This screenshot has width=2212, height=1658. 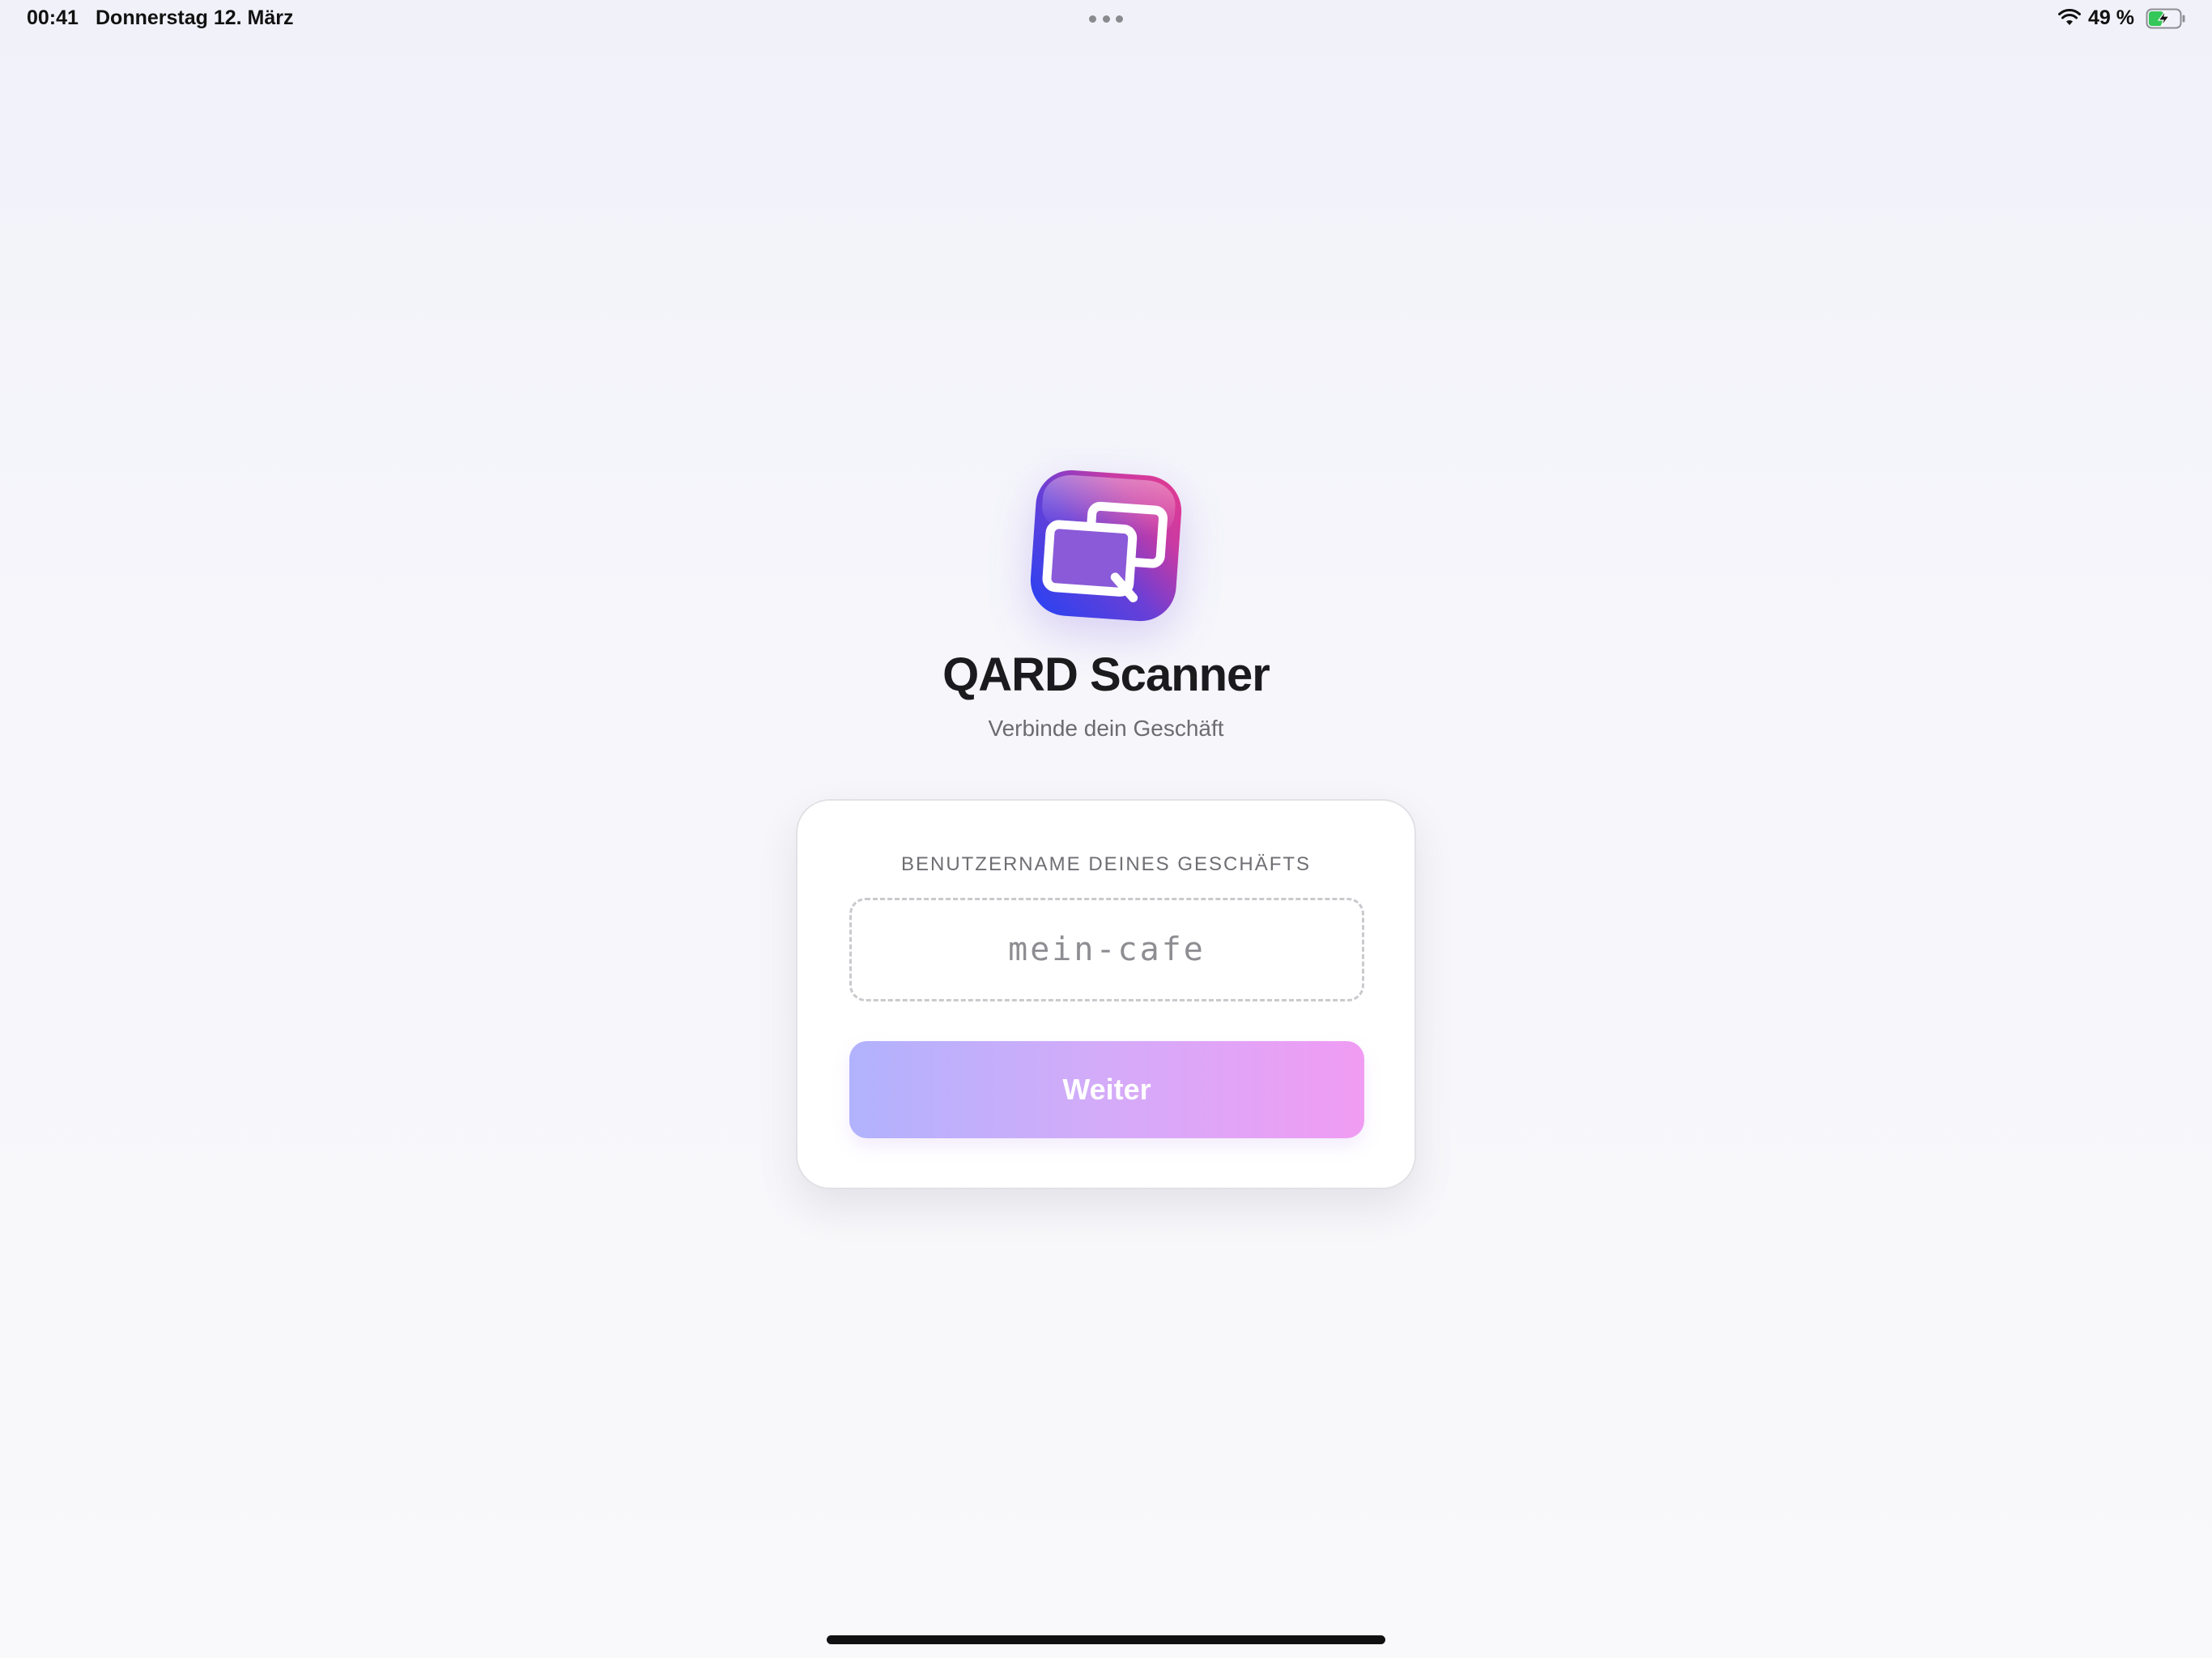 I want to click on battery-percentage: 49 %, so click(x=2111, y=17).